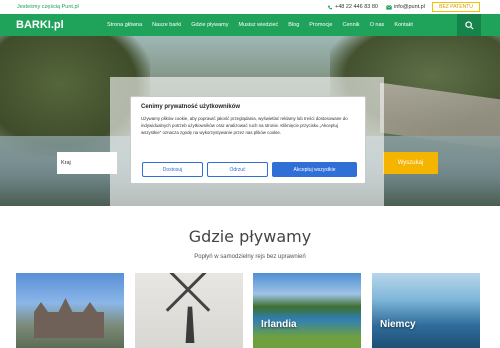 This screenshot has width=500, height=348. Describe the element at coordinates (351, 25) in the screenshot. I see `nav-item-pricing: Cennik` at that location.